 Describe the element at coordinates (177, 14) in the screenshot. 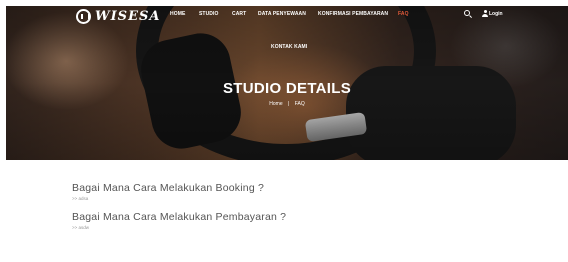

I see `nav-item-home: HOME` at that location.